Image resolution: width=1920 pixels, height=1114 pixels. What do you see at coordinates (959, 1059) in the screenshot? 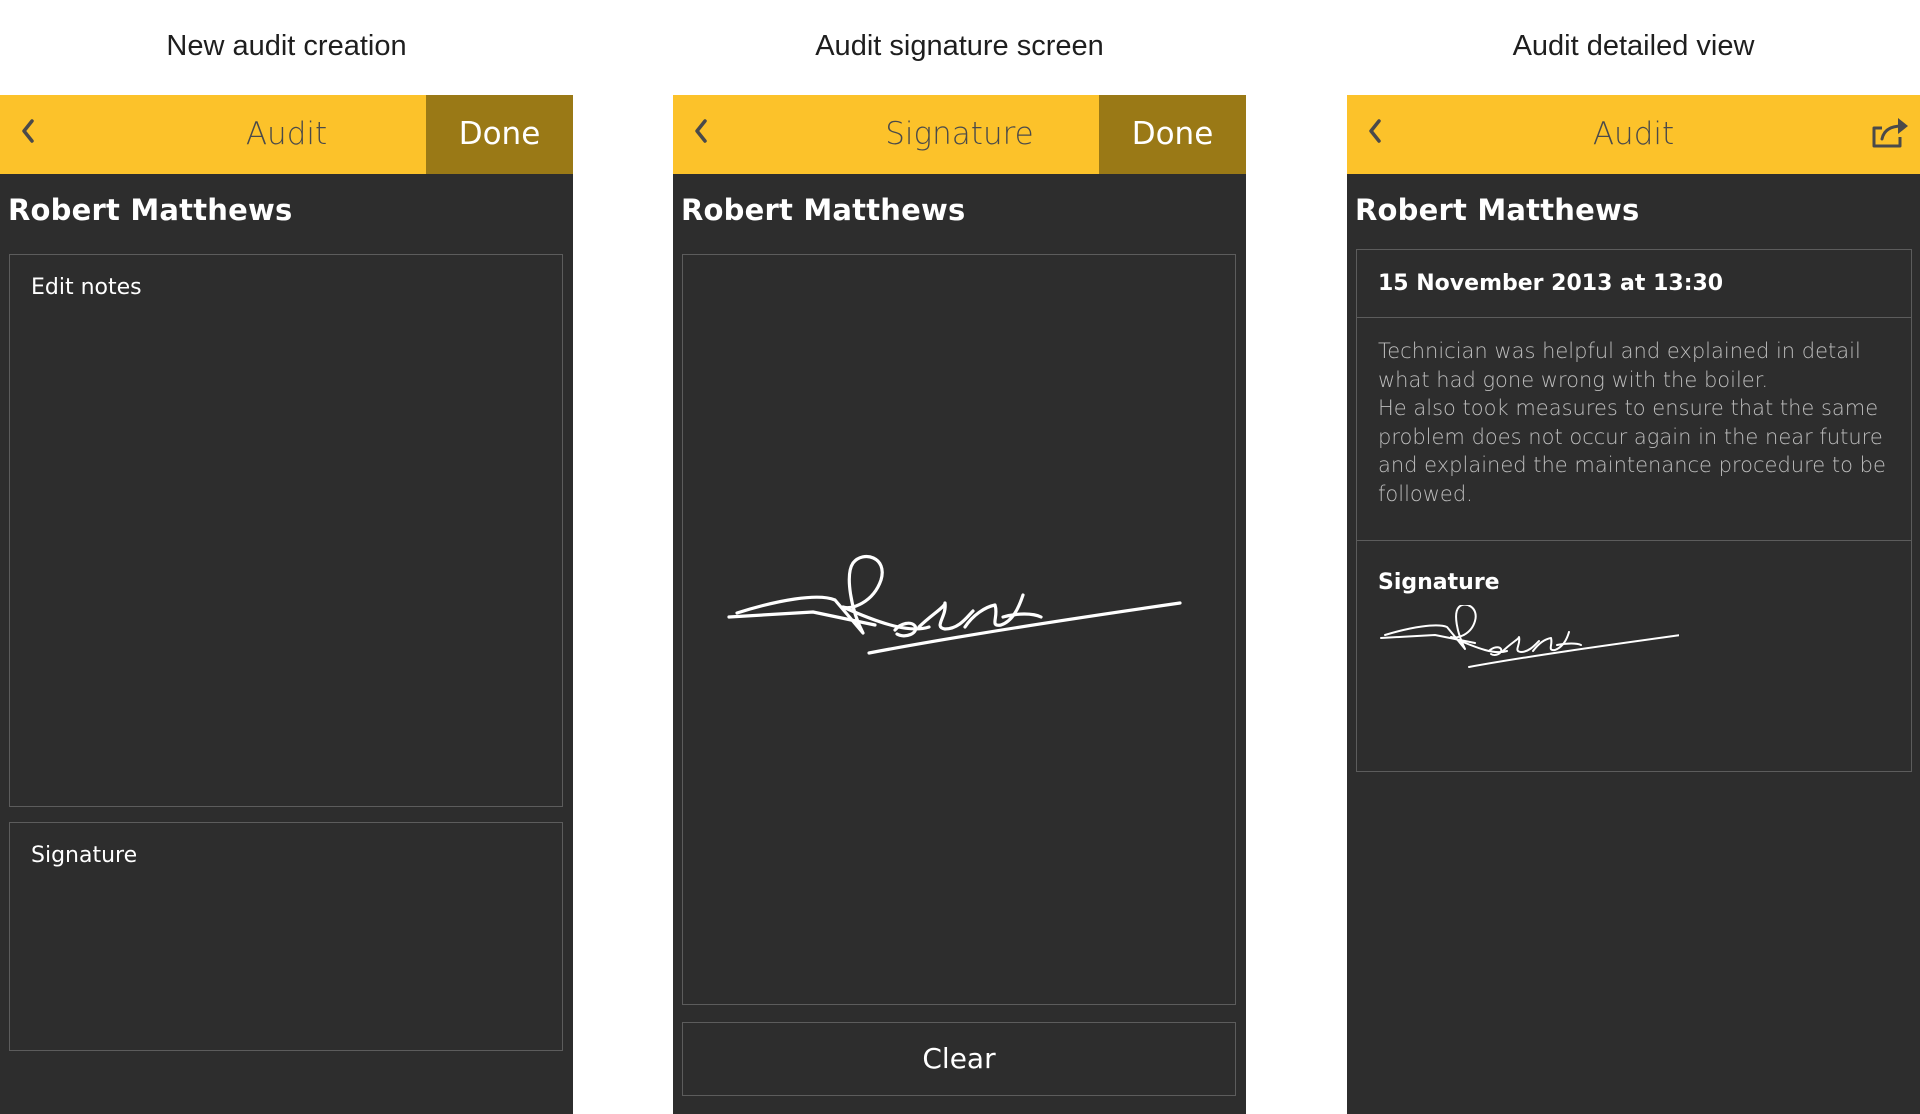
I see `clear-button: Clear` at bounding box center [959, 1059].